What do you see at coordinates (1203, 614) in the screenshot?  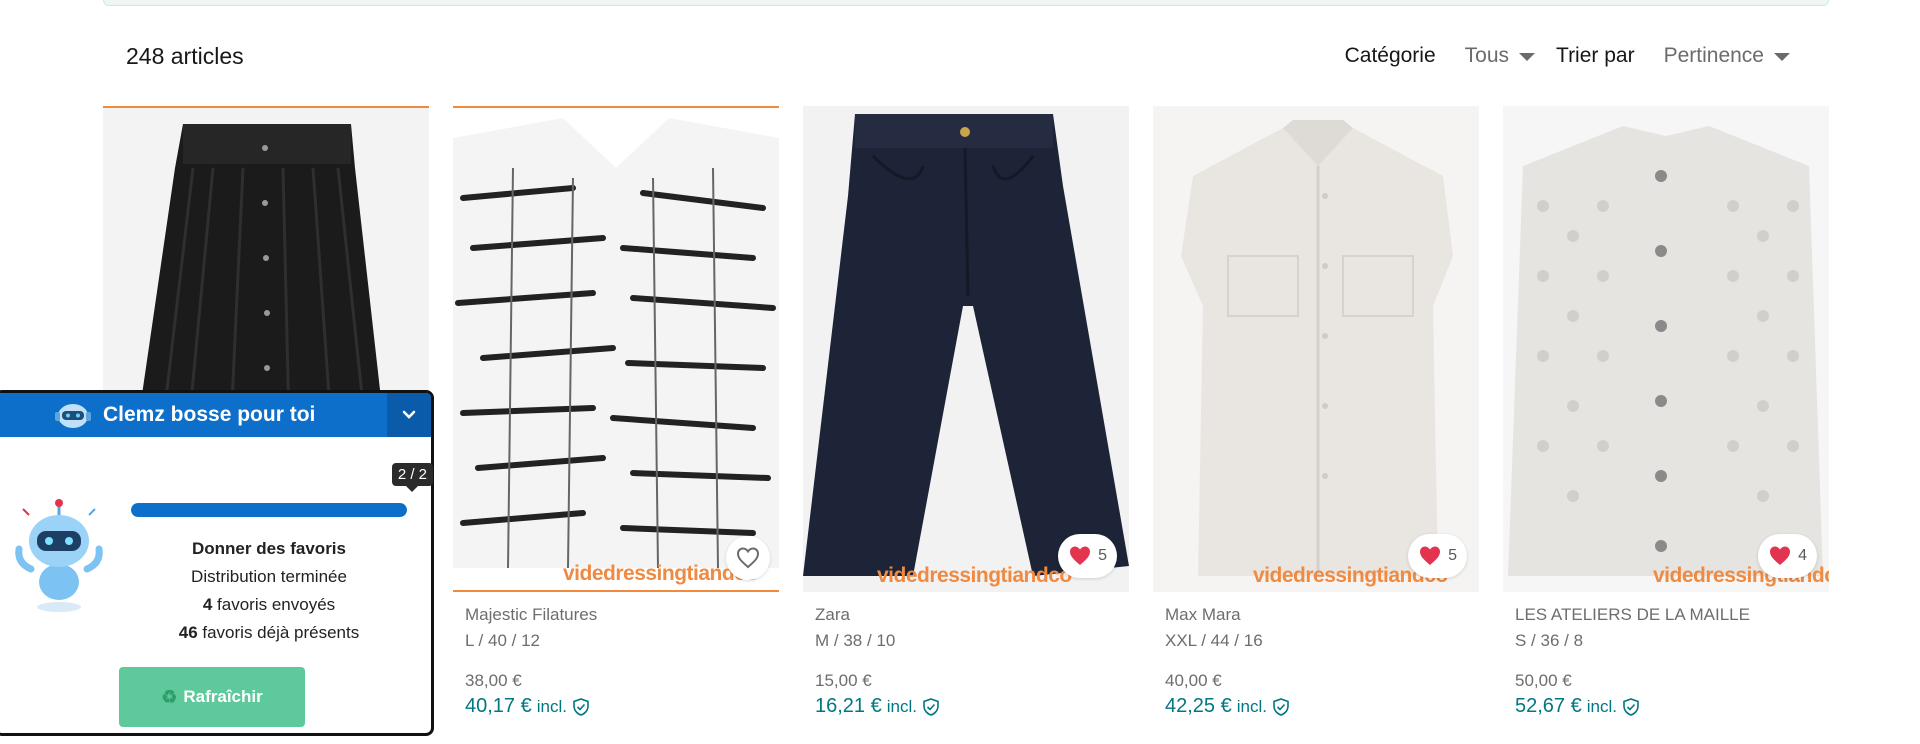 I see `product-brand: Max Mara` at bounding box center [1203, 614].